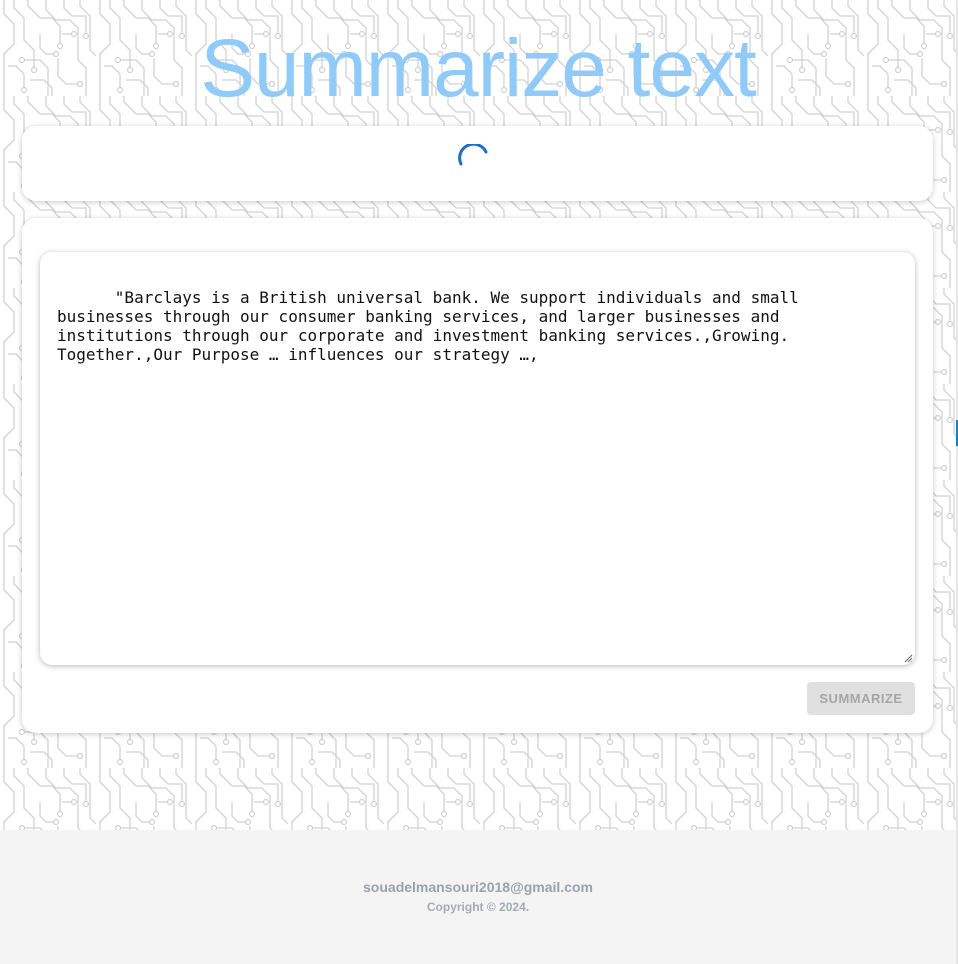 This screenshot has height=964, width=958. Describe the element at coordinates (908, 658) in the screenshot. I see `resize-grip-icon` at that location.